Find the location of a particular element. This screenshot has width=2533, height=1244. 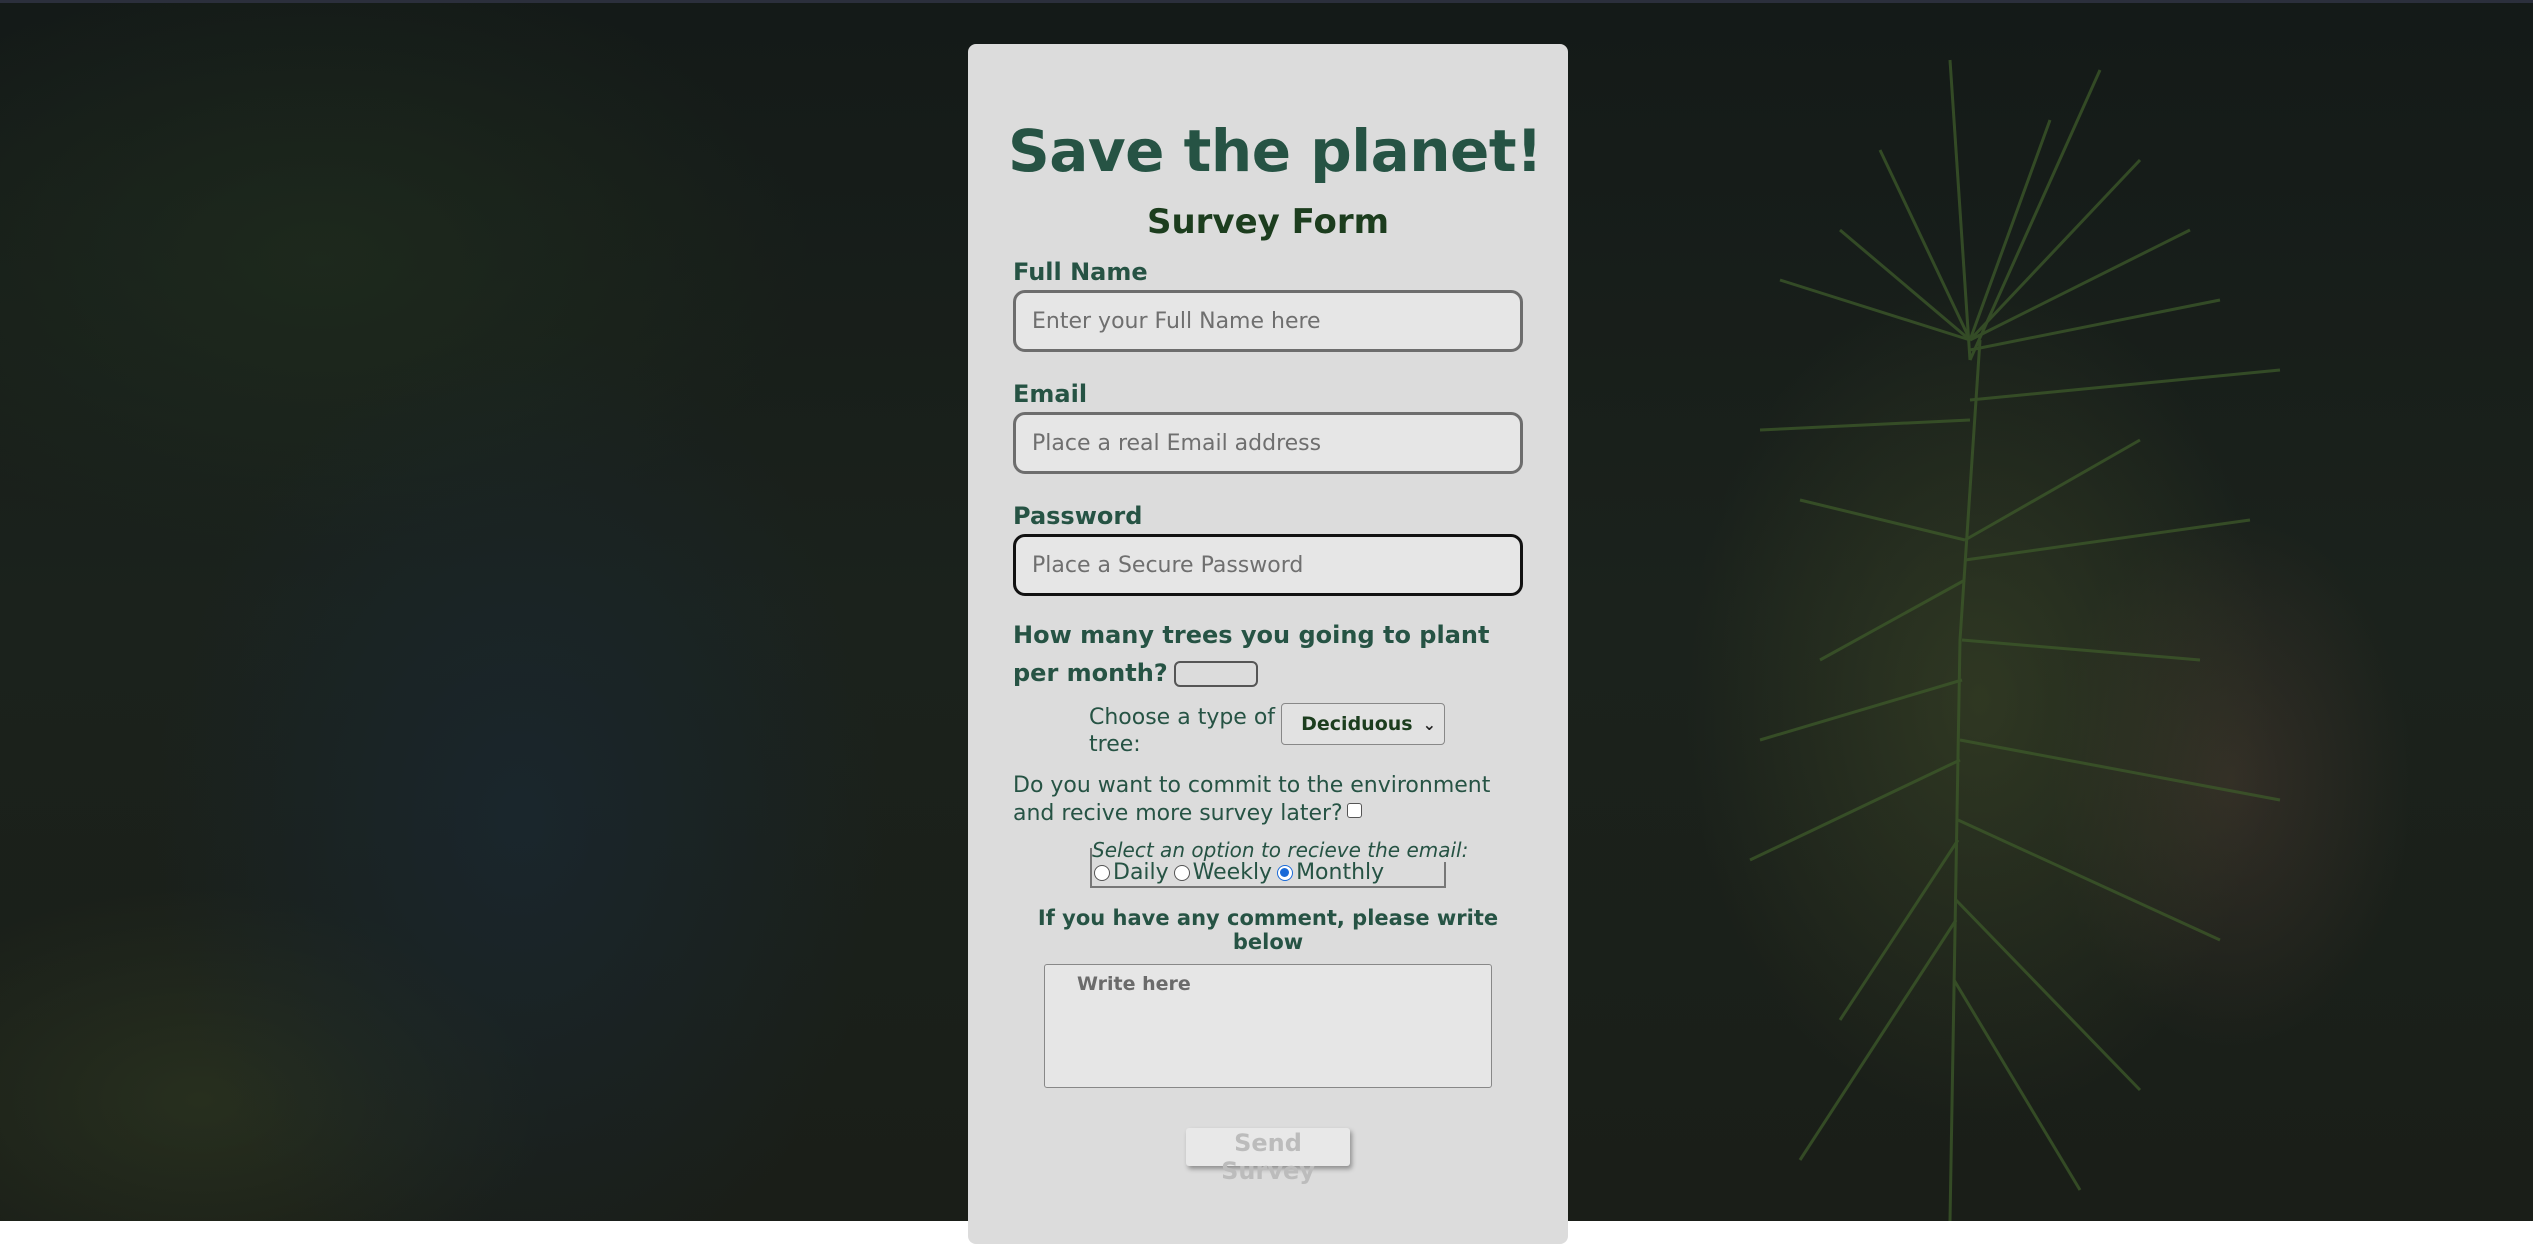

password-input is located at coordinates (1268, 565).